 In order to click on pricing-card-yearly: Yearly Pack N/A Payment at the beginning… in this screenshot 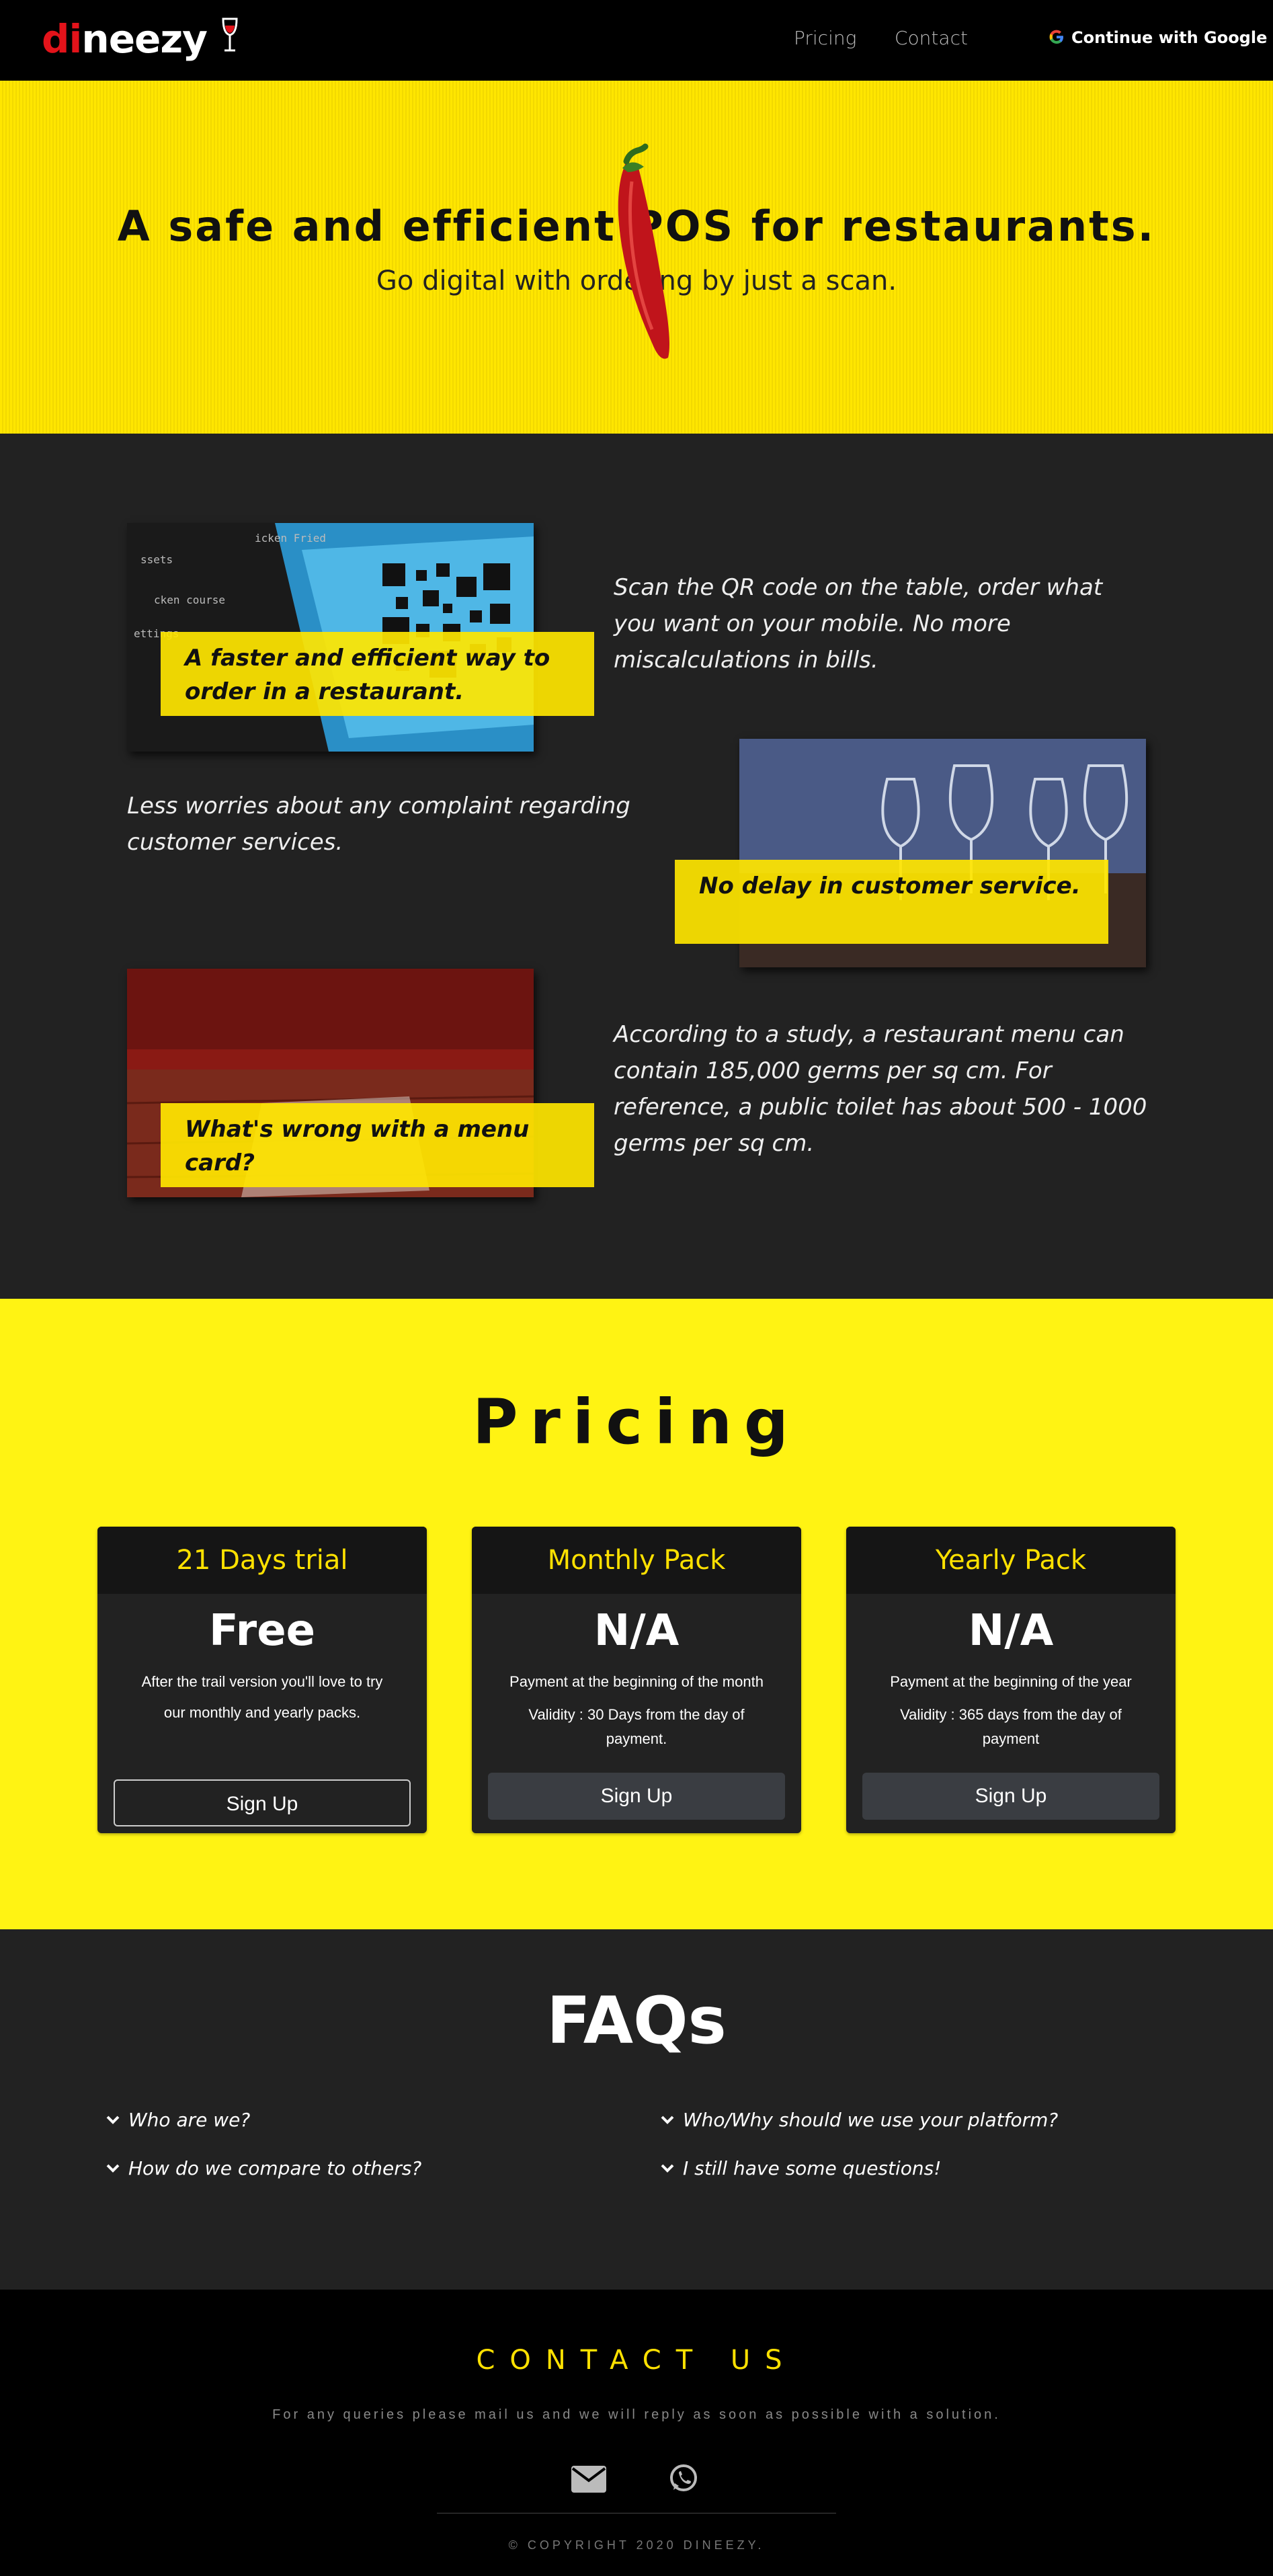, I will do `click(1011, 1680)`.